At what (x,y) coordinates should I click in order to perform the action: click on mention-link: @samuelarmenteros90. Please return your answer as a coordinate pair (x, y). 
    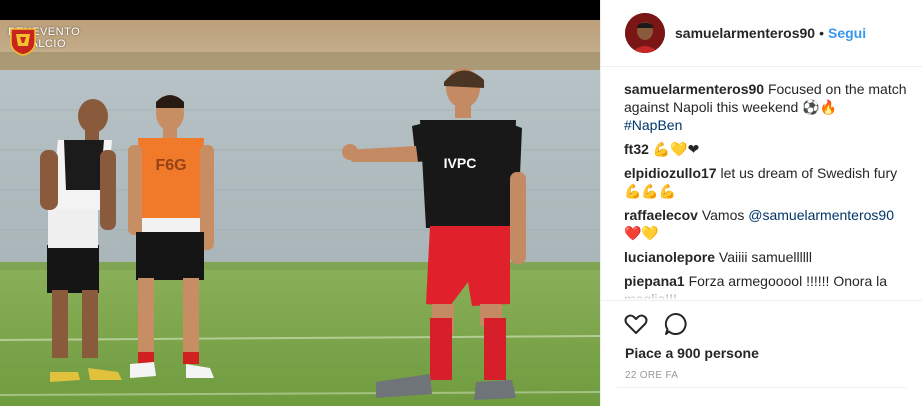
    Looking at the image, I should click on (821, 215).